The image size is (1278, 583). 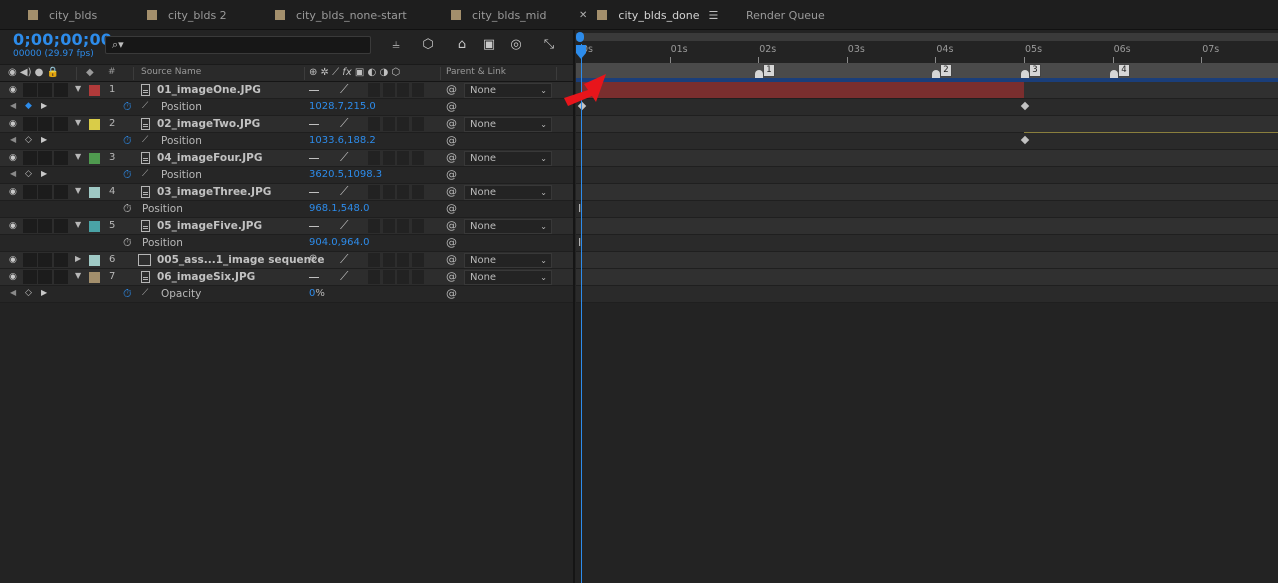 What do you see at coordinates (287, 277) in the screenshot?
I see `layer-row: ◉ ▼ 7 06_imageSix.JPG ⎼ ⟋ @ None ⌄` at bounding box center [287, 277].